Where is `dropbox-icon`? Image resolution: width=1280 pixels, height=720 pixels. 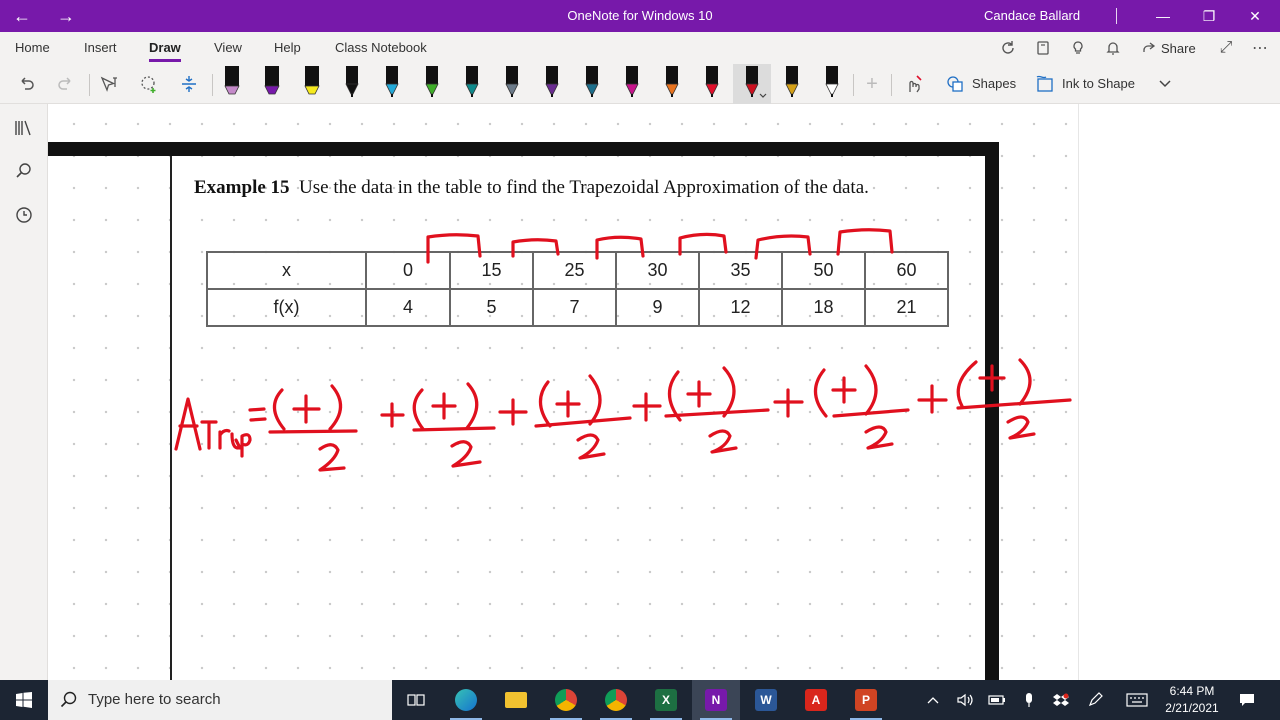
dropbox-icon is located at coordinates (1061, 700).